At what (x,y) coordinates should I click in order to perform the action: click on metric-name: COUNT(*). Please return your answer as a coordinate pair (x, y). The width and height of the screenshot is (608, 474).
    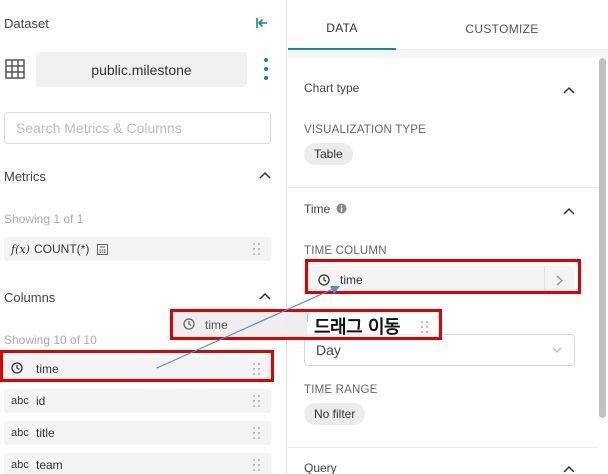
    Looking at the image, I should click on (62, 249).